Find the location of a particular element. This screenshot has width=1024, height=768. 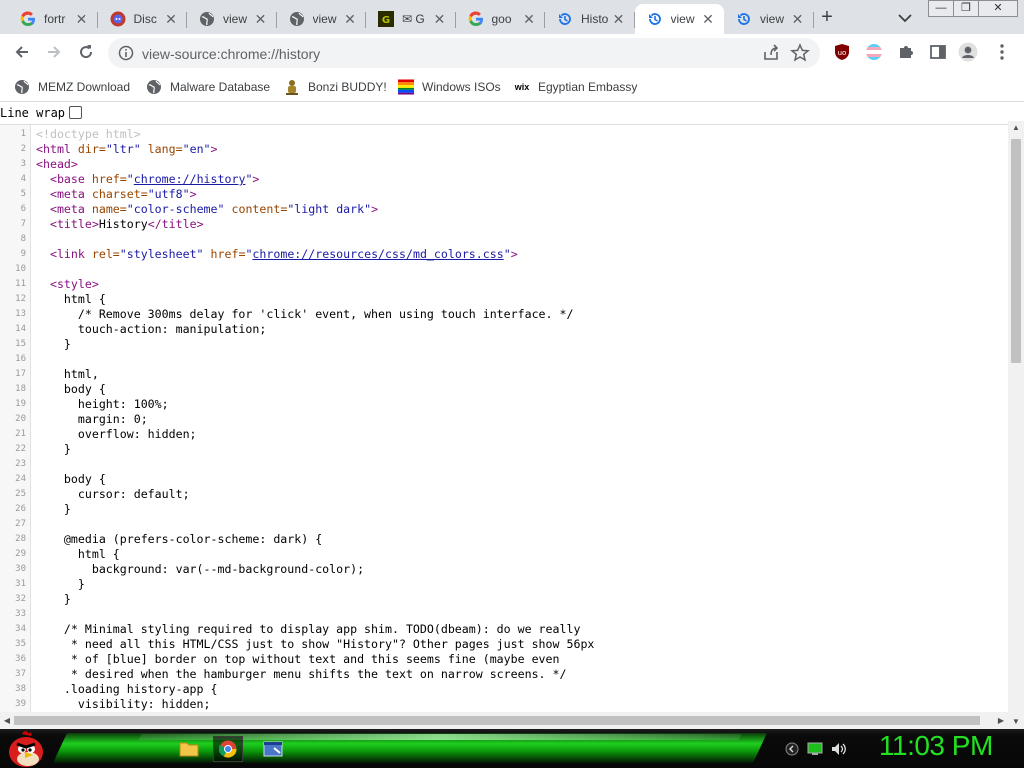

tab: fortr ✕ is located at coordinates (53, 19).